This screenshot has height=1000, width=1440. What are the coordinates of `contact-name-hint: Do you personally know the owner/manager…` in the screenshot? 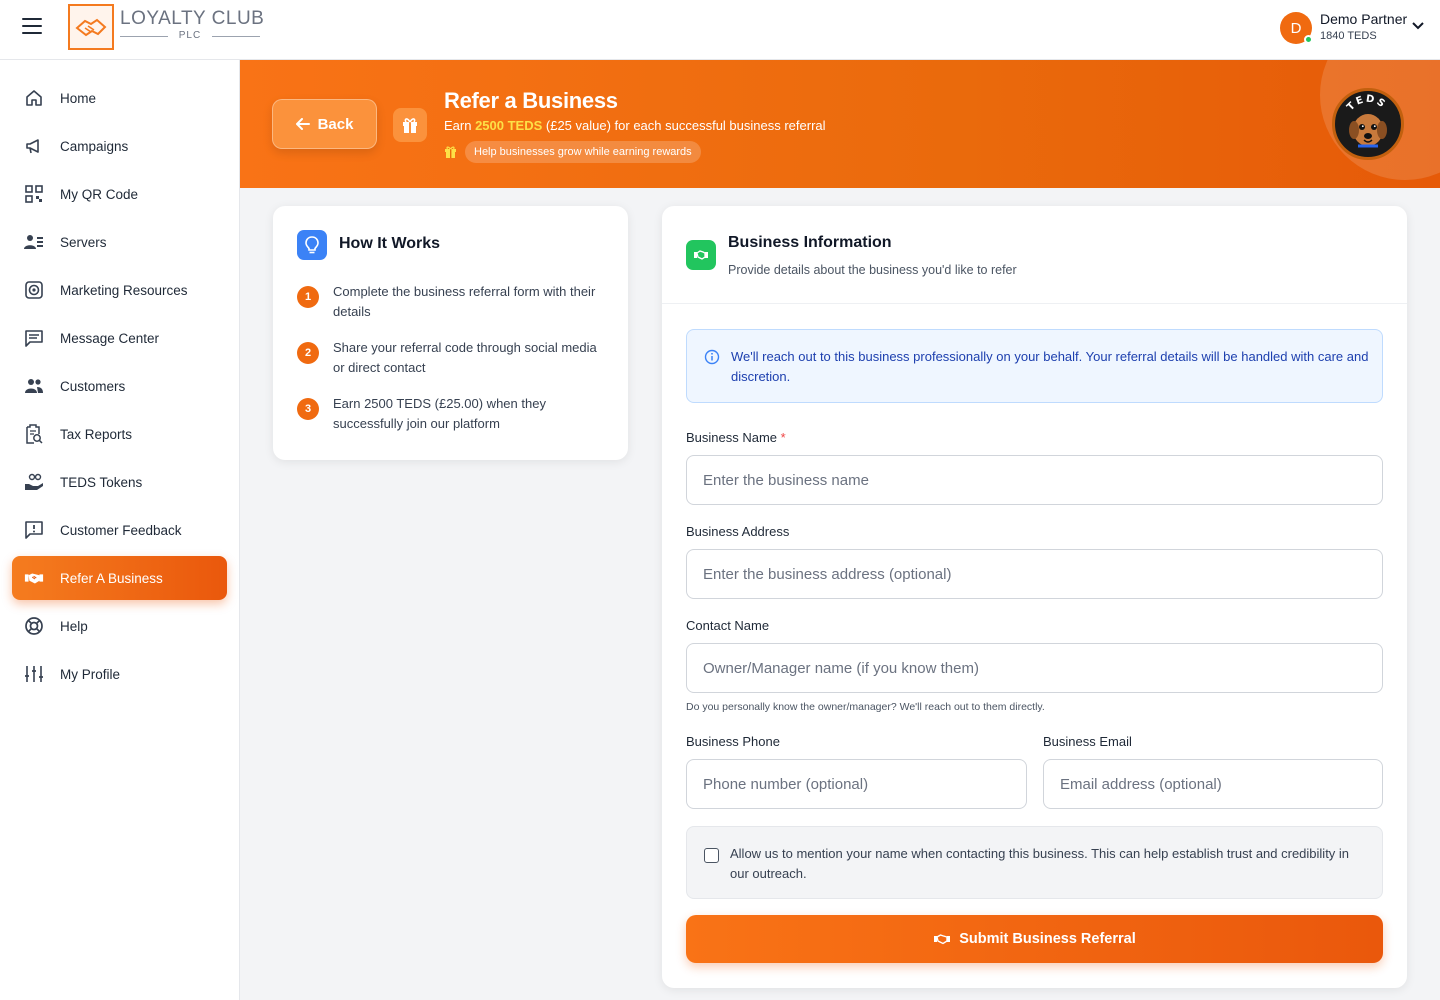 It's located at (865, 707).